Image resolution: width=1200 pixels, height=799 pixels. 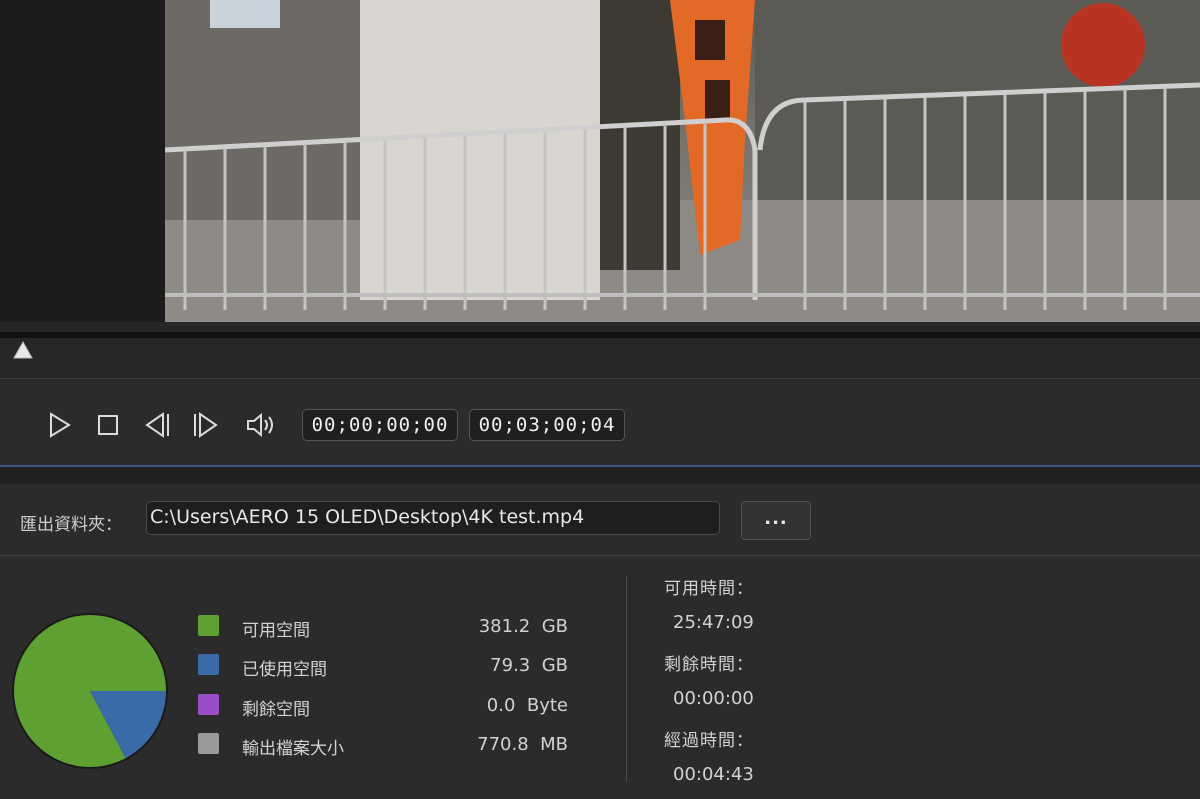 I want to click on play-icon, so click(x=60, y=425).